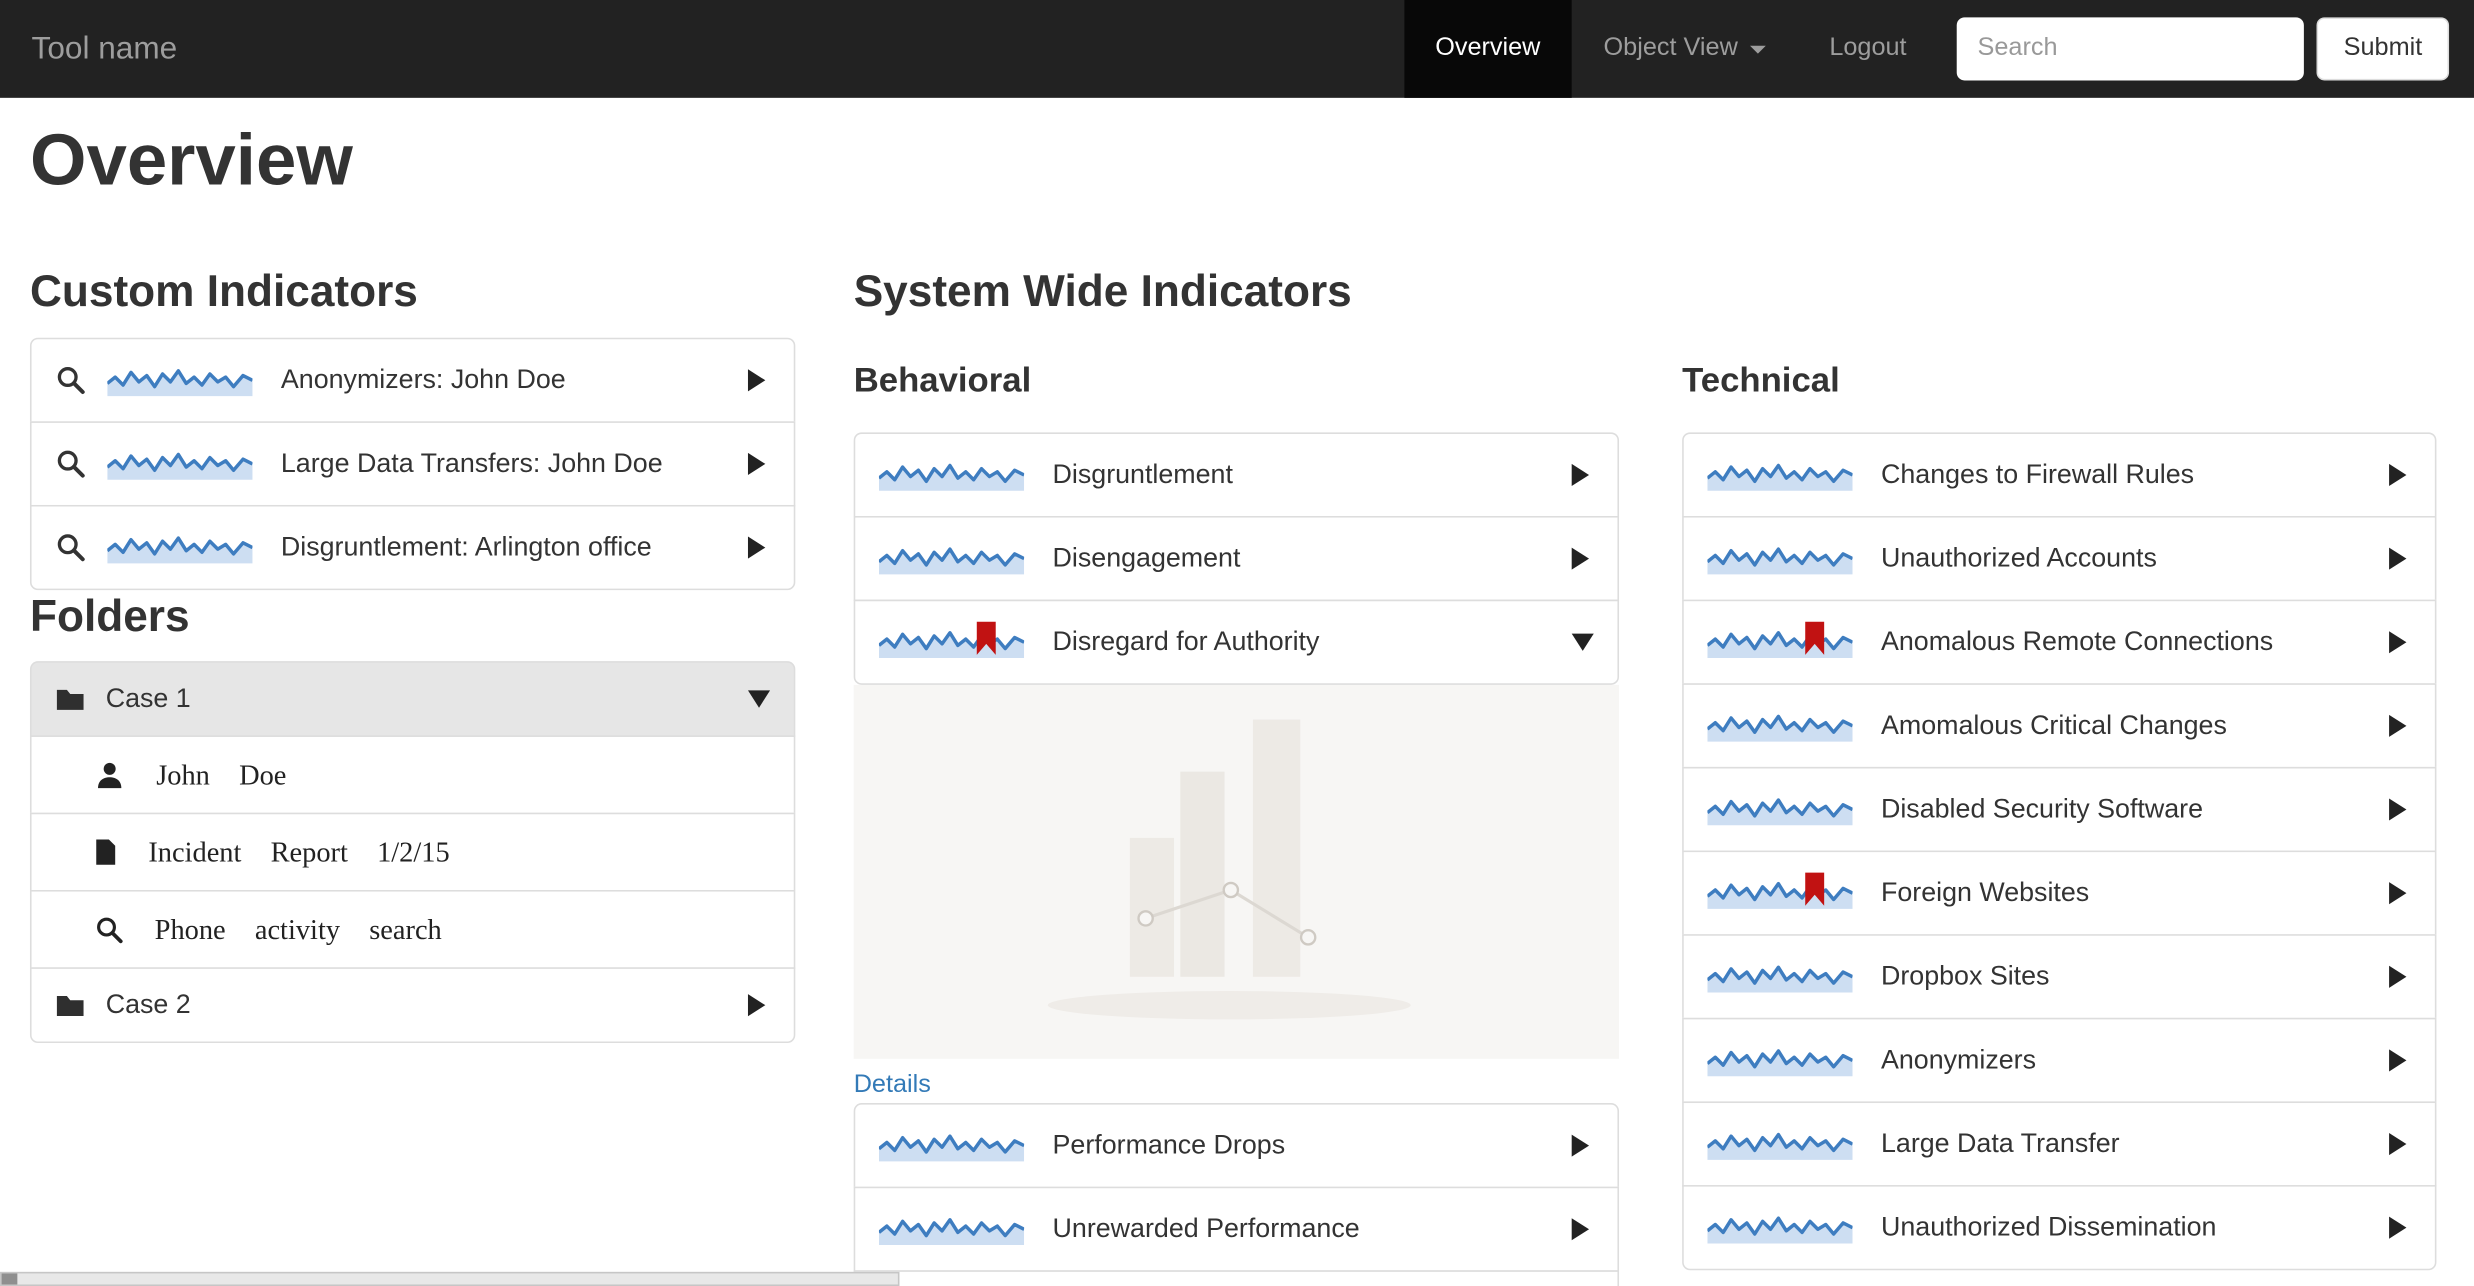 The height and width of the screenshot is (1286, 2474). I want to click on indicator-label: Disgruntlement, so click(1142, 474).